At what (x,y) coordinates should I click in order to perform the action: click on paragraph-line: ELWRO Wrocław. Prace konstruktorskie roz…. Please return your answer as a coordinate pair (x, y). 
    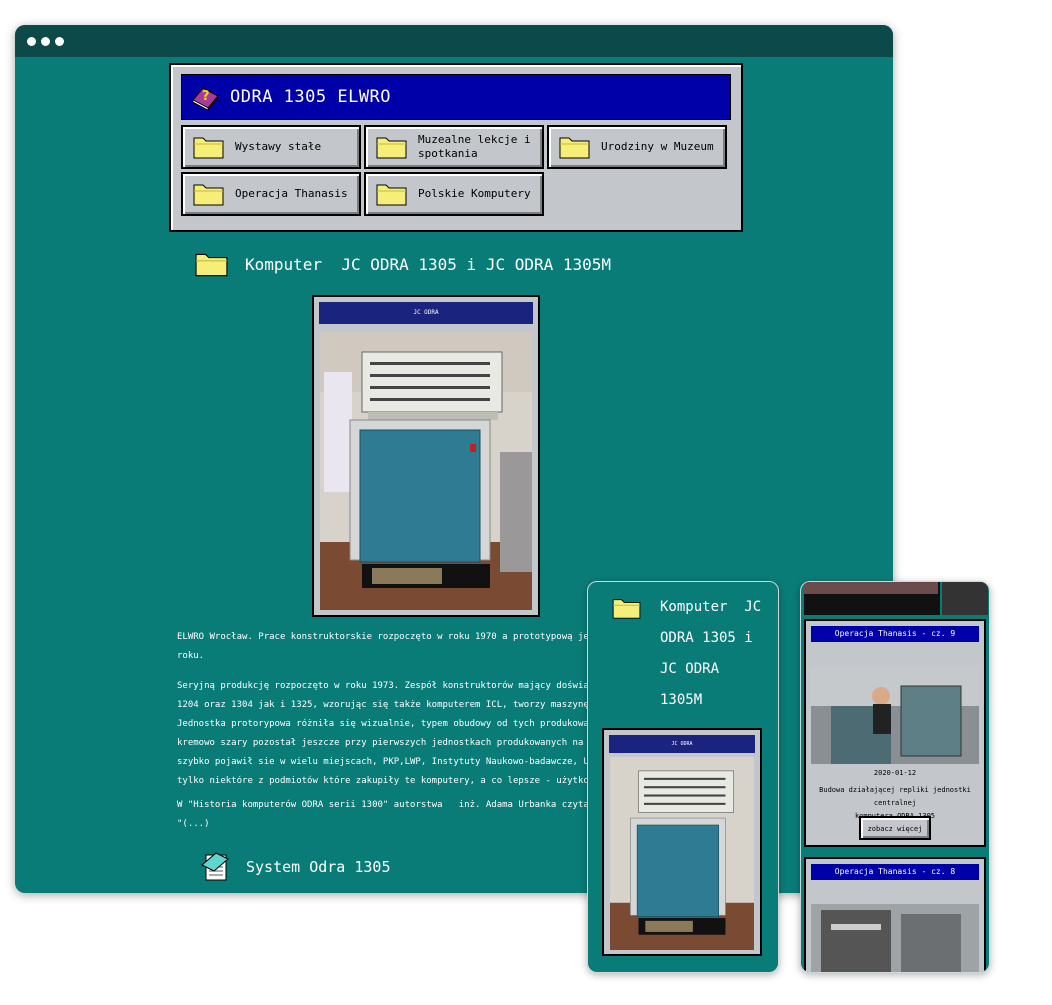
    Looking at the image, I should click on (387, 637).